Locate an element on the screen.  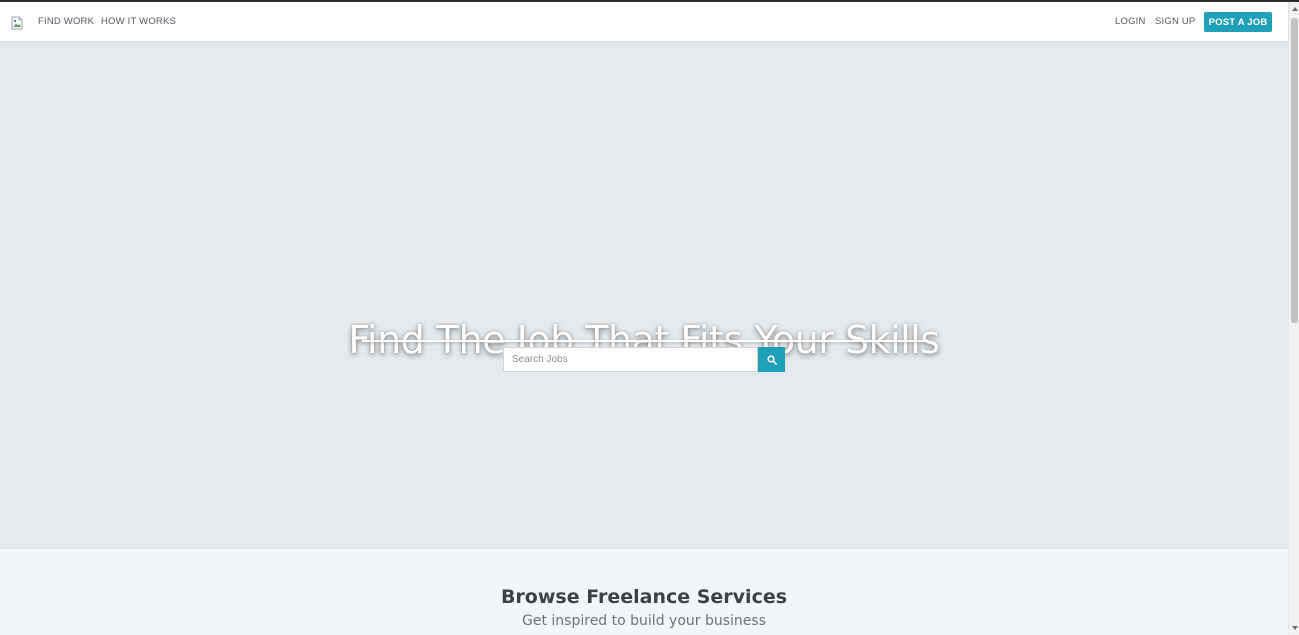
browse-subtitle: Get inspired to build your business is located at coordinates (644, 621).